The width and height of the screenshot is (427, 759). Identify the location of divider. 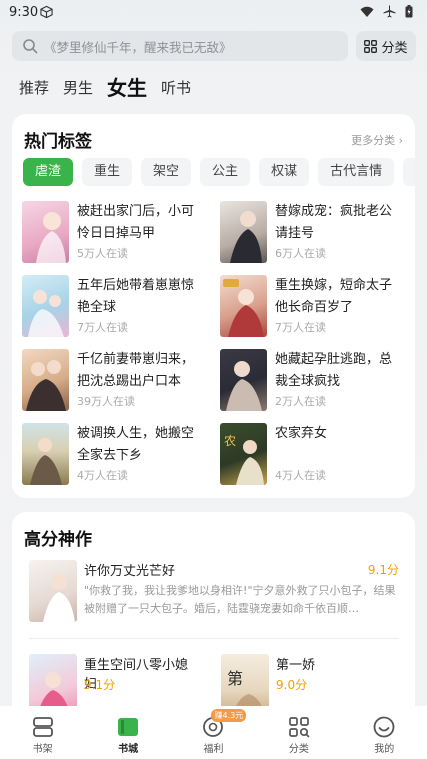
(214, 638).